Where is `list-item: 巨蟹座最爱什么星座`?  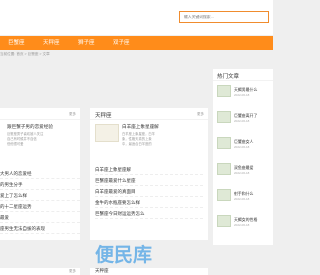 list-item: 巨蟹座最爱什么星座 is located at coordinates (149, 180).